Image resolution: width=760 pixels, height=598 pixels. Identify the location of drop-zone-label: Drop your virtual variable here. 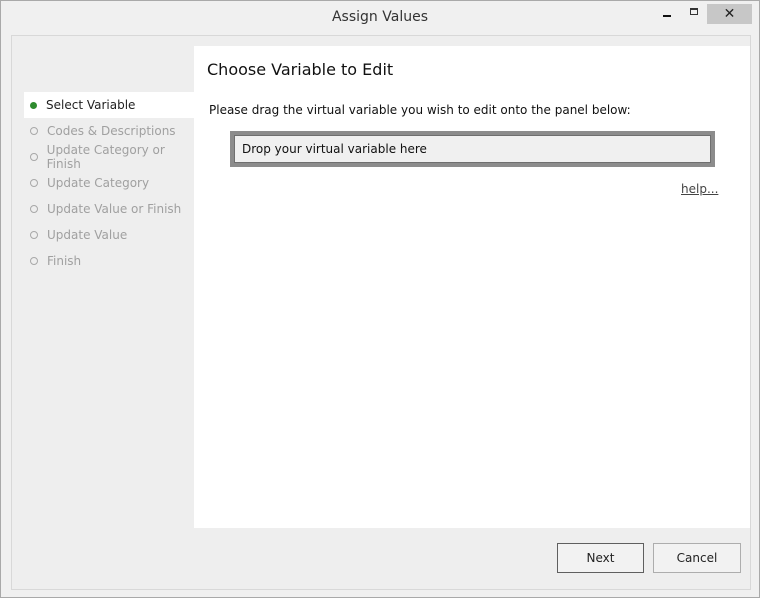
(472, 149).